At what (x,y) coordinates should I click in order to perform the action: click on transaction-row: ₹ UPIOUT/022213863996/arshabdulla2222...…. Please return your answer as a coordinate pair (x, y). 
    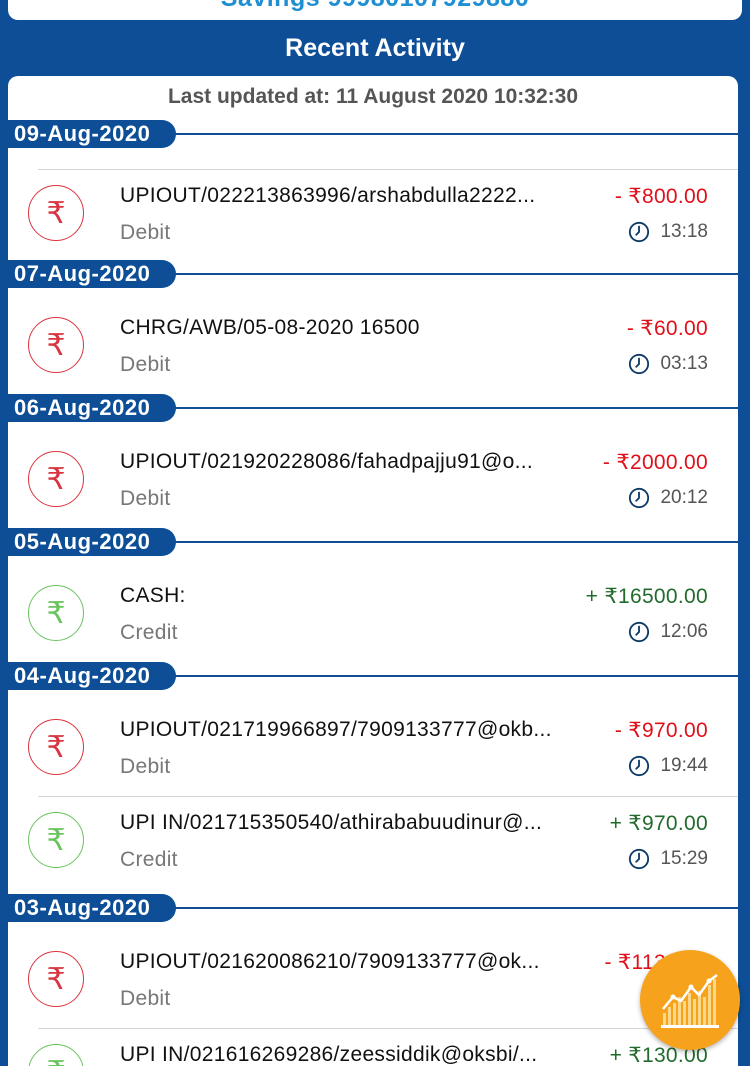
    Looking at the image, I should click on (373, 215).